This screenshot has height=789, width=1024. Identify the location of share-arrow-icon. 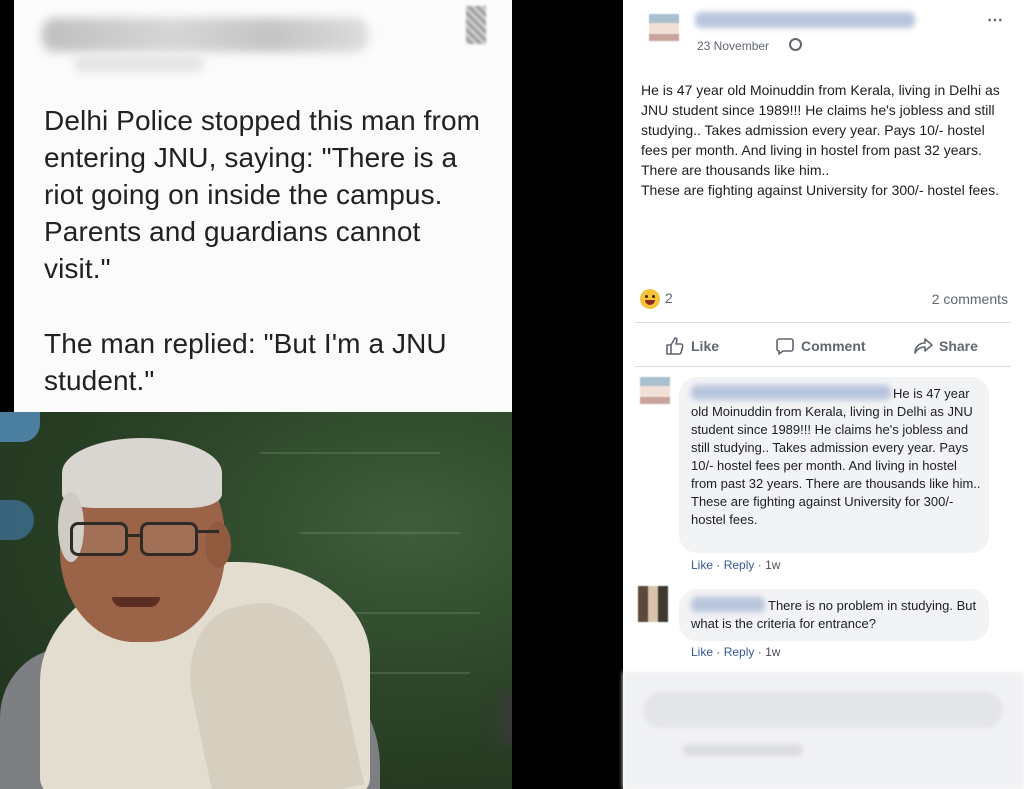
(923, 346).